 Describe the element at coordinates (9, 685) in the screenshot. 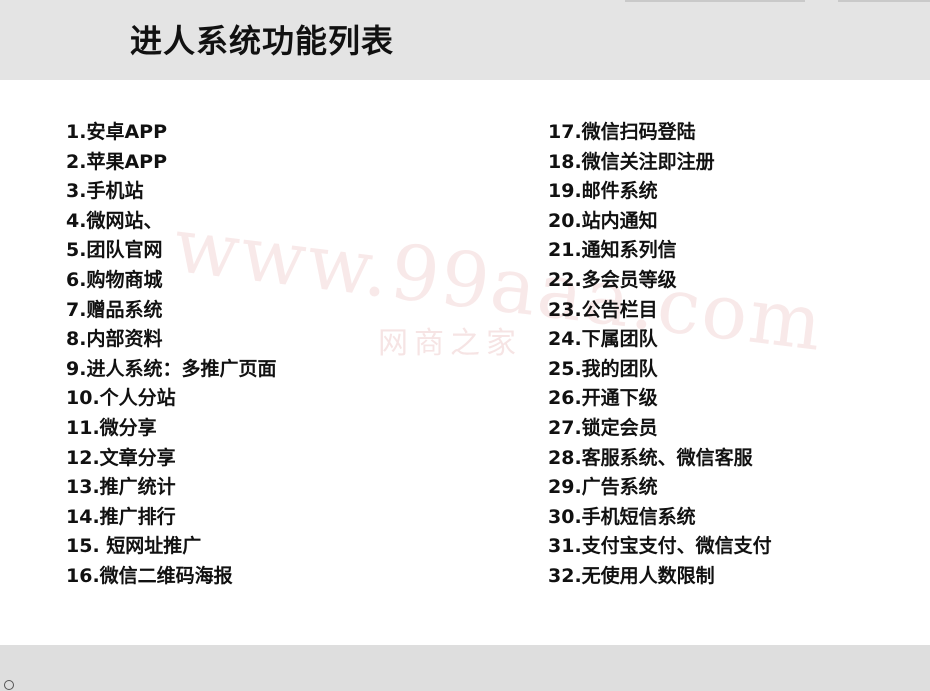

I see `circle-icon` at that location.